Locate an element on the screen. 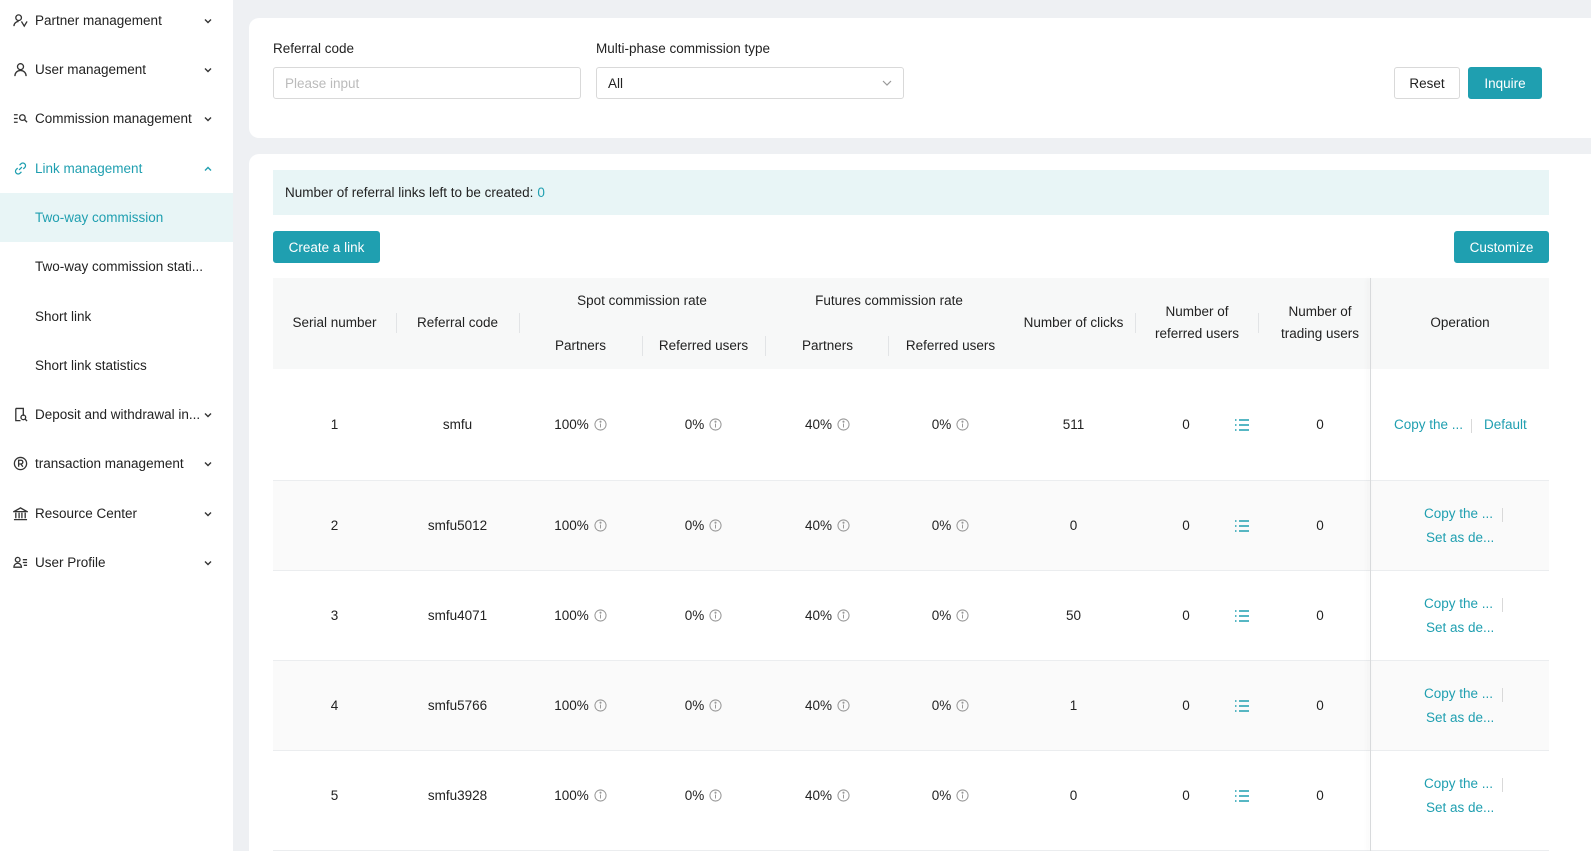 This screenshot has width=1591, height=851. sidebar-item-transaction-management: transaction management is located at coordinates (116, 463).